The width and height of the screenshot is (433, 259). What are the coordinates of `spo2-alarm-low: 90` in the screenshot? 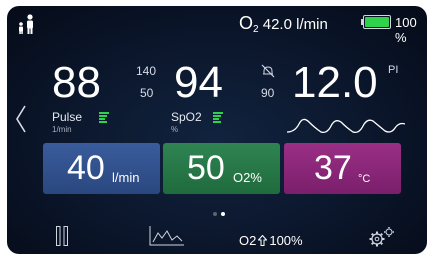 It's located at (268, 93).